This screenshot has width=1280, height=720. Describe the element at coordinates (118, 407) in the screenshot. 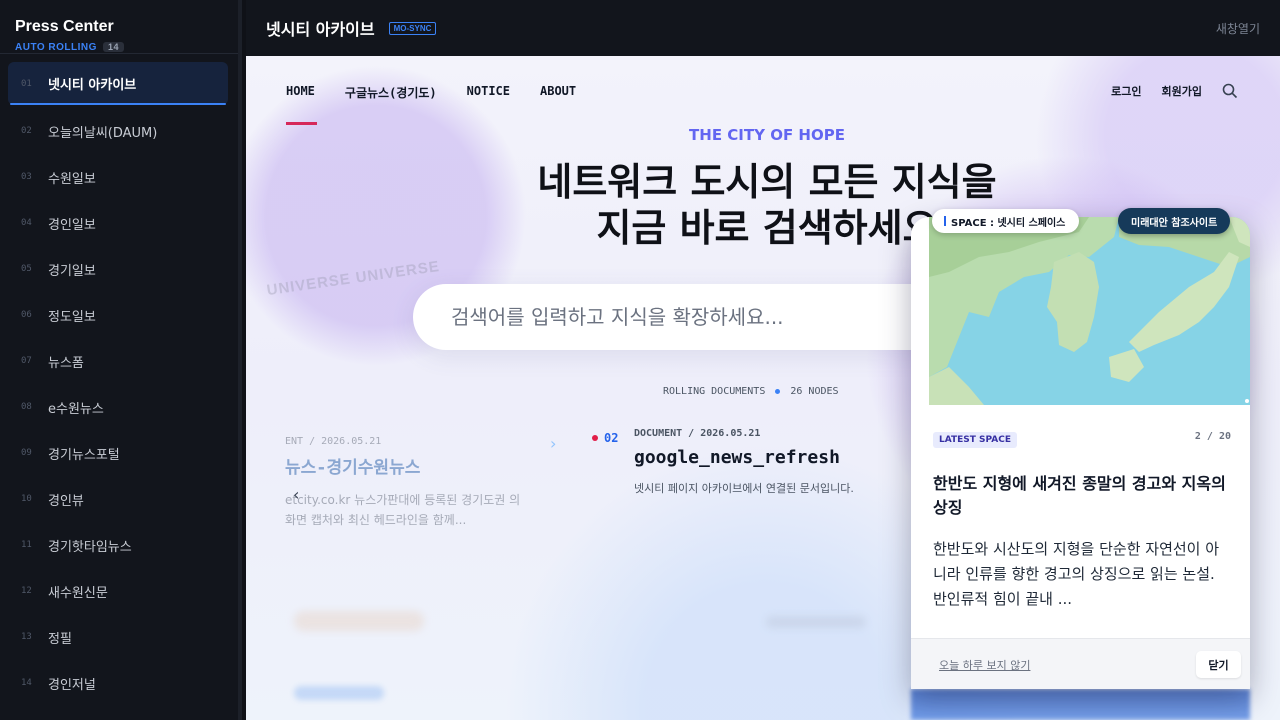

I see `sidebar-item-e-suwon-news: 08 e수원뉴스` at that location.